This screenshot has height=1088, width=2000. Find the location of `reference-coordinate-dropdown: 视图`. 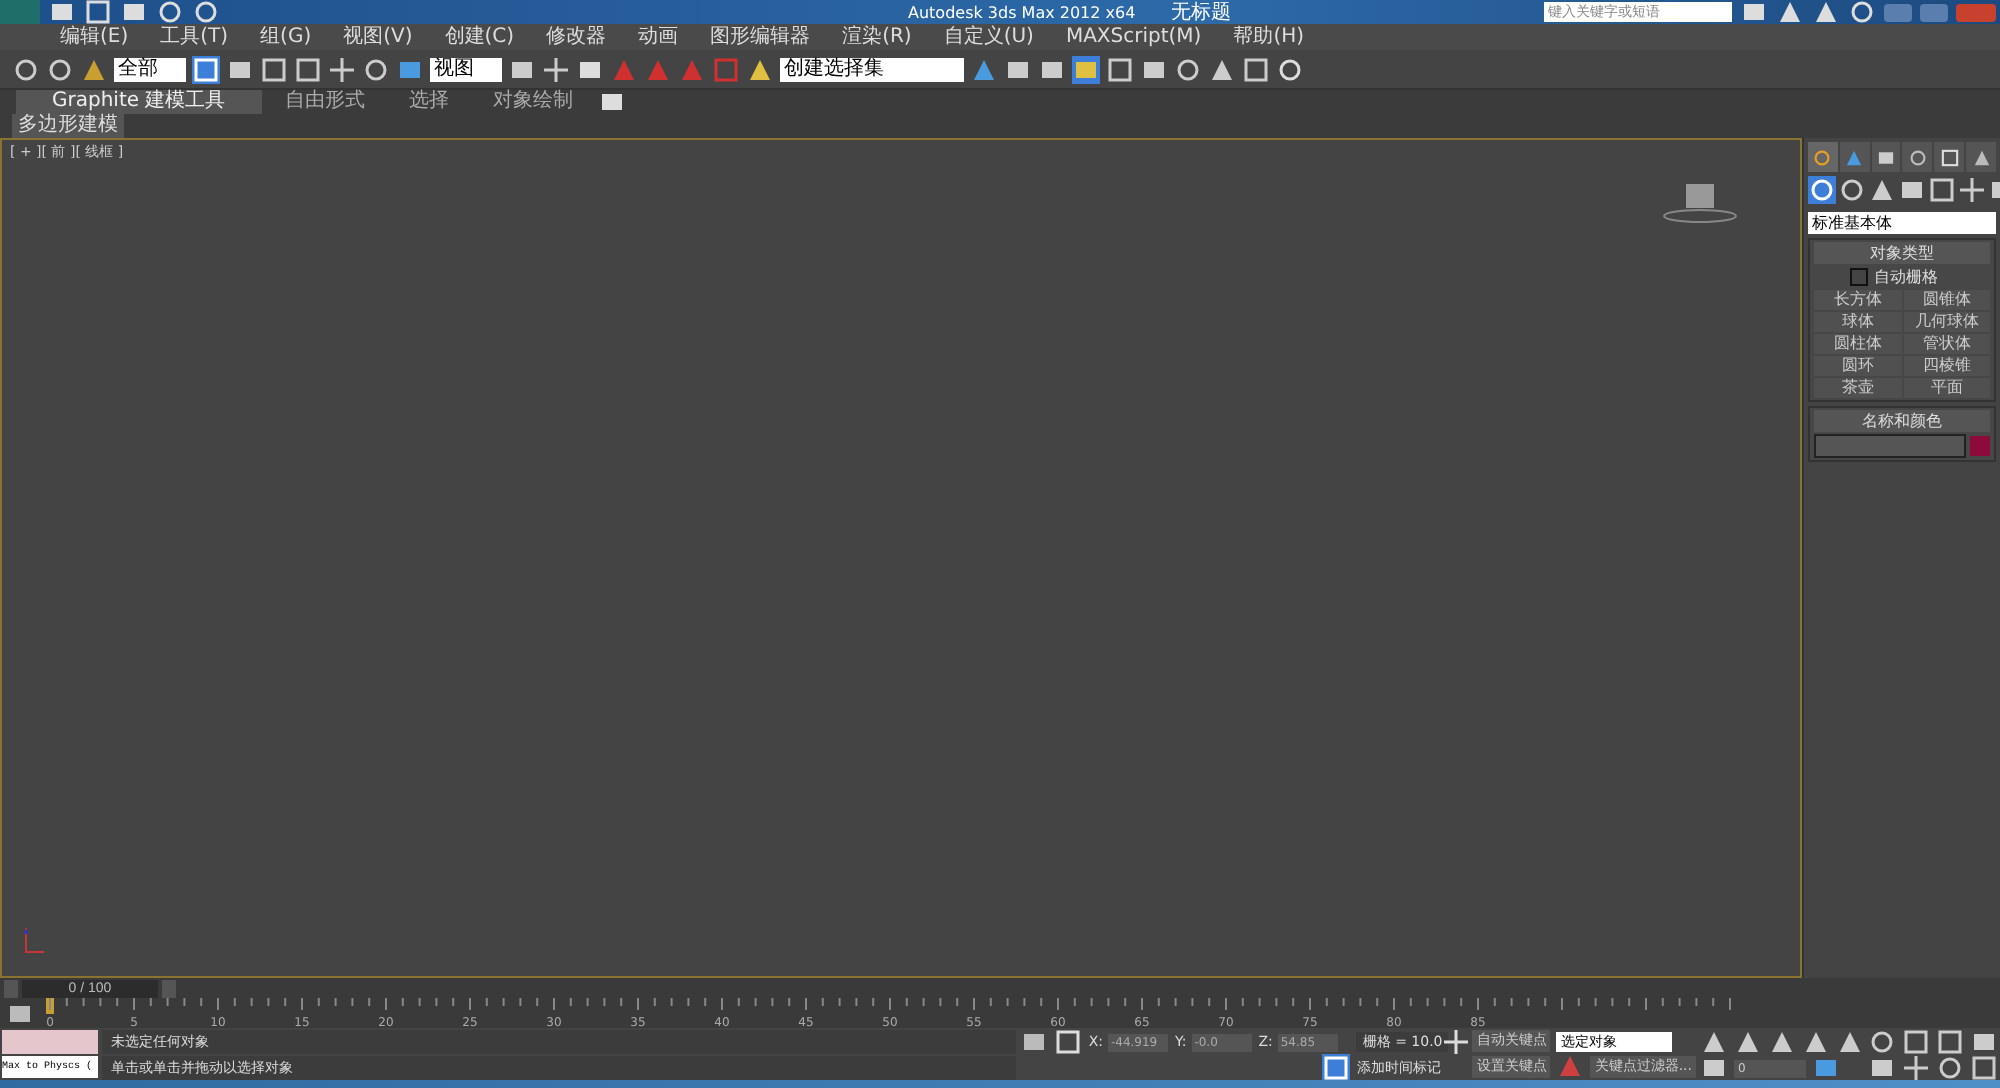

reference-coordinate-dropdown: 视图 is located at coordinates (466, 69).